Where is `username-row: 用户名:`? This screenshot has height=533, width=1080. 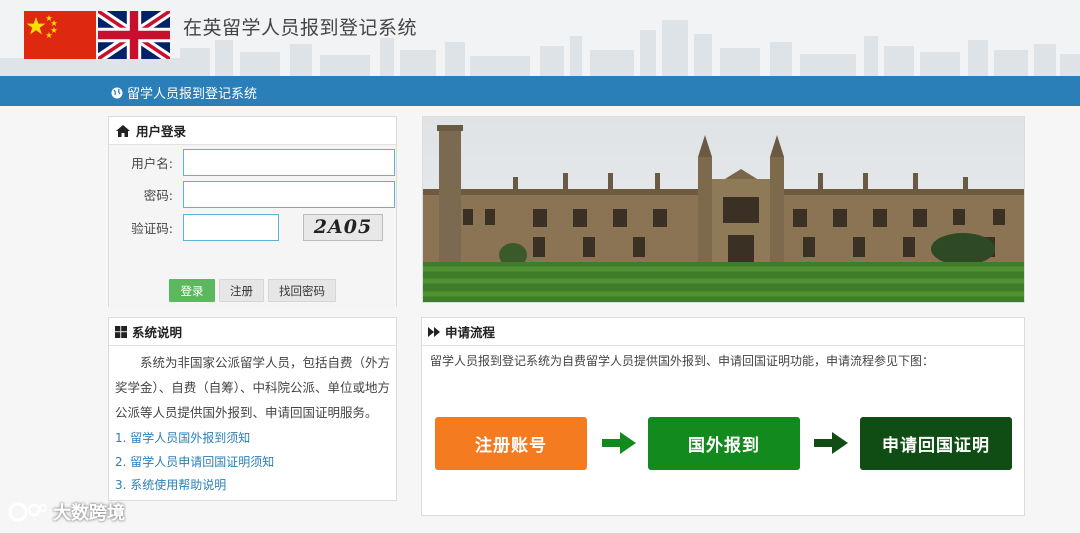 username-row: 用户名: is located at coordinates (252, 162).